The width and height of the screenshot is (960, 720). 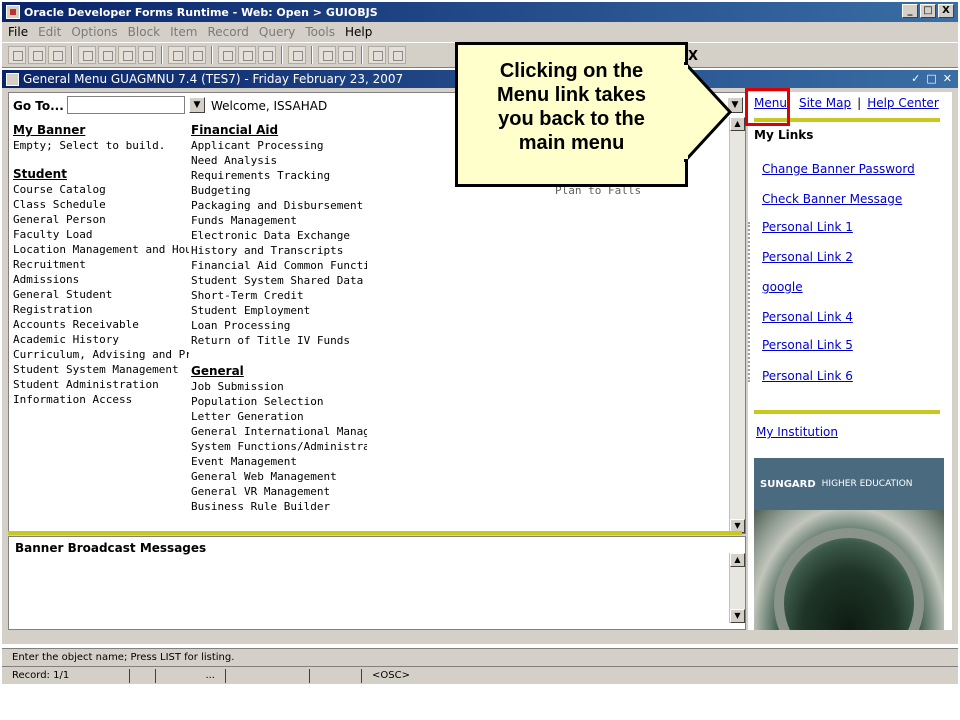 I want to click on menu-item: Information Access, so click(x=101, y=399).